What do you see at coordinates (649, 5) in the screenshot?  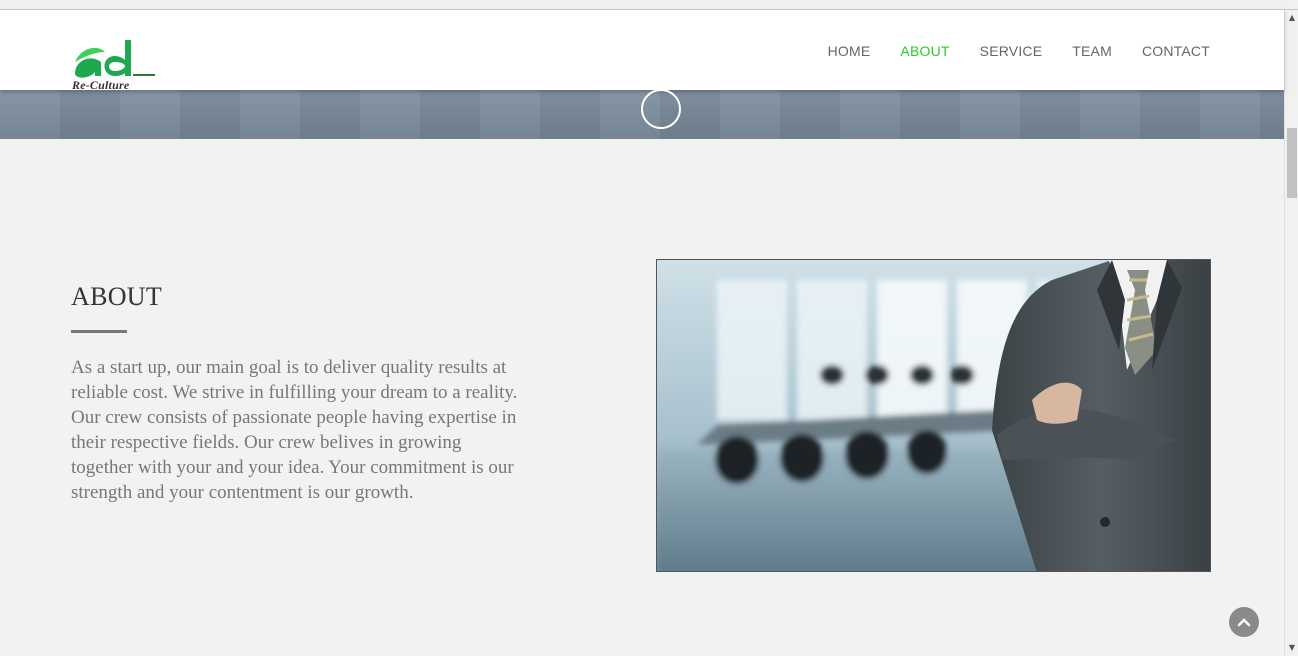 I see `browser-top-bar` at bounding box center [649, 5].